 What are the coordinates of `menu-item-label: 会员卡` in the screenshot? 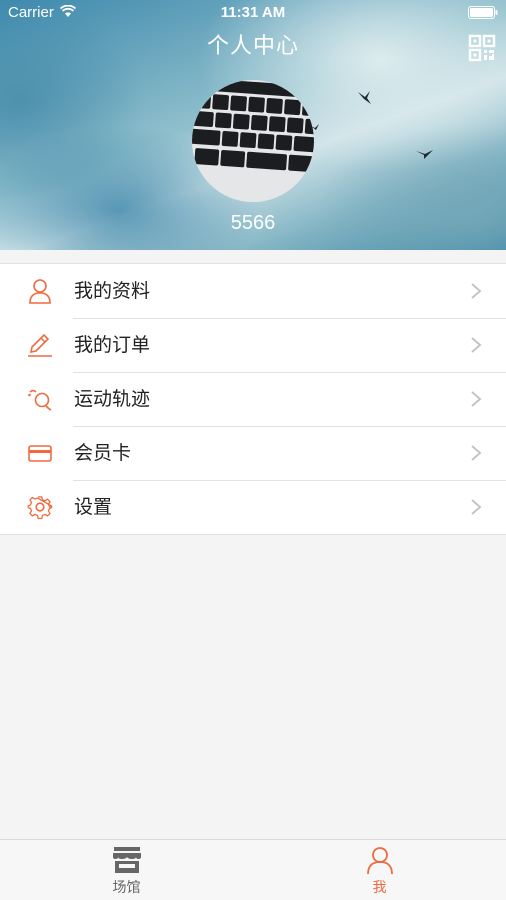 It's located at (103, 453).